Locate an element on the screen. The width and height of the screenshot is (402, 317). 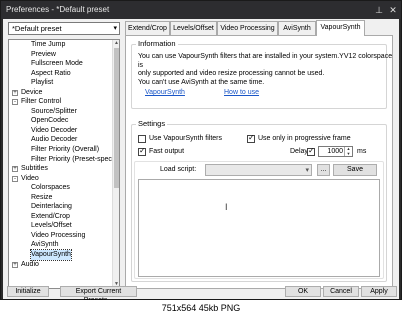
how-to-use-link: How to use is located at coordinates (241, 92).